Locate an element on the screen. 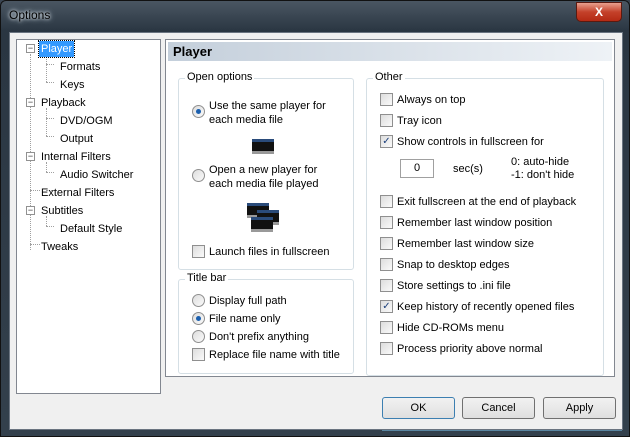 The image size is (630, 437). radio-label: Don't prefix anything is located at coordinates (259, 337).